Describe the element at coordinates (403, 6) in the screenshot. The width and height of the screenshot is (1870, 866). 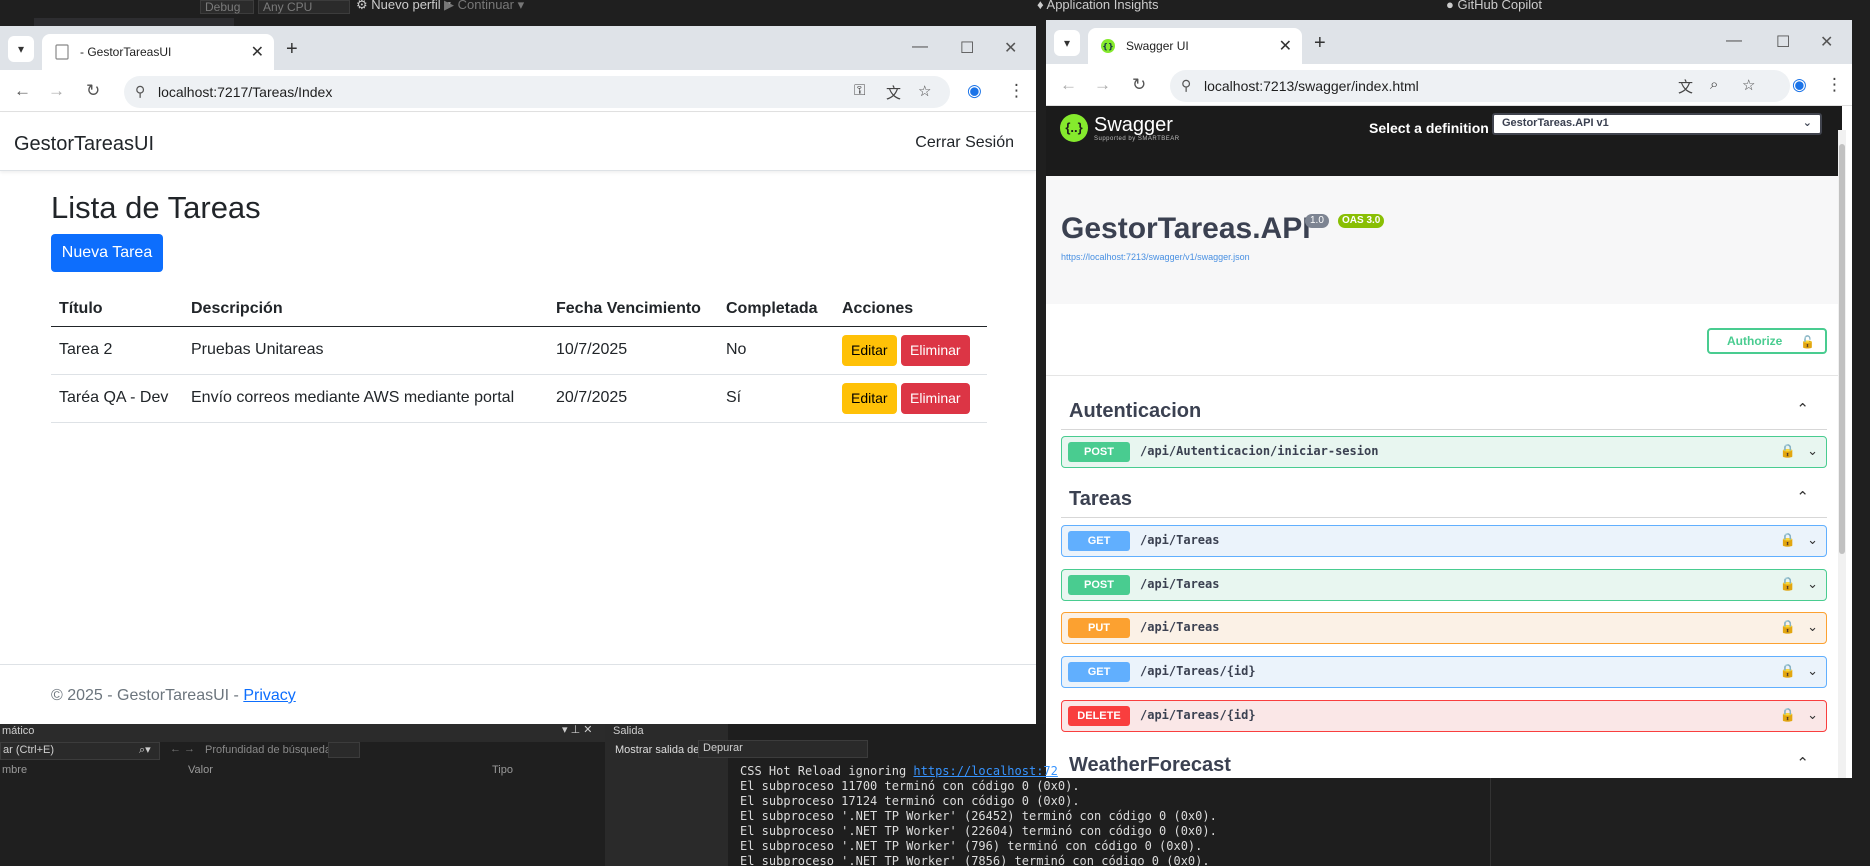
I see `profile-menu: ⚙ Nuevo perfil ▾` at that location.